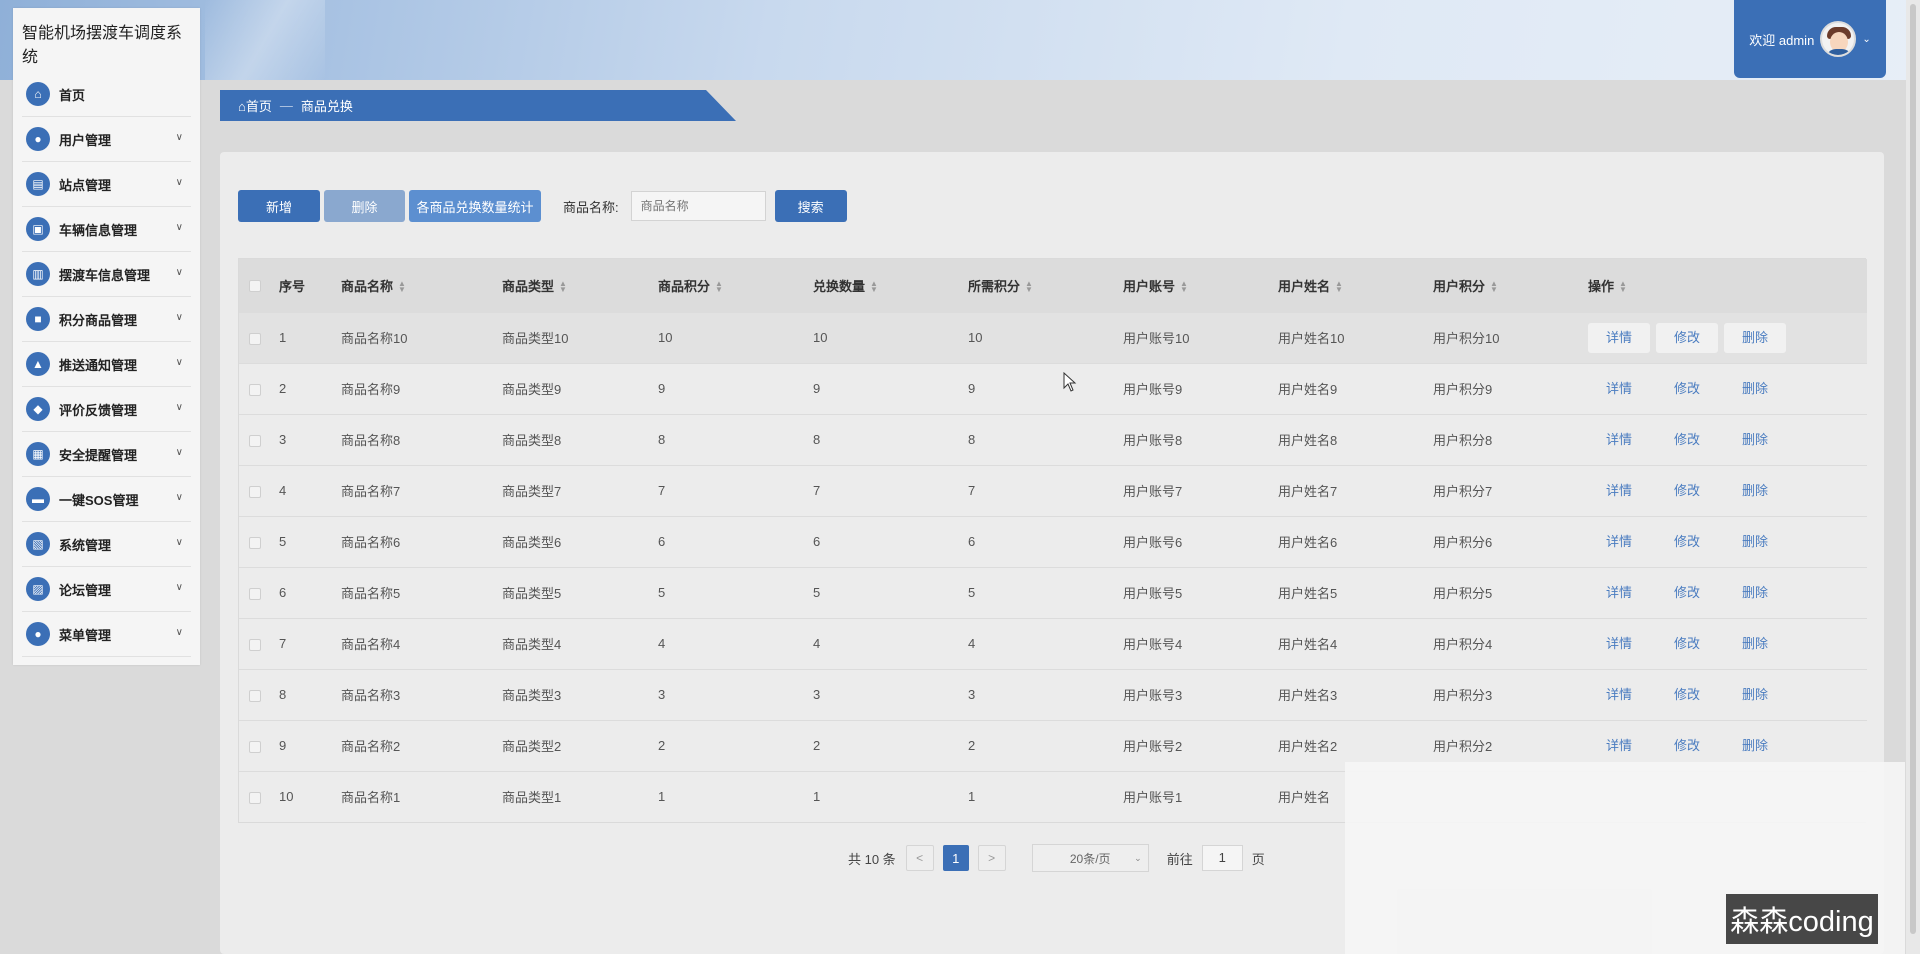 This screenshot has height=954, width=1920. I want to click on sidebar-item-4: ▥ 摆渡车信息管理 ∨, so click(106, 274).